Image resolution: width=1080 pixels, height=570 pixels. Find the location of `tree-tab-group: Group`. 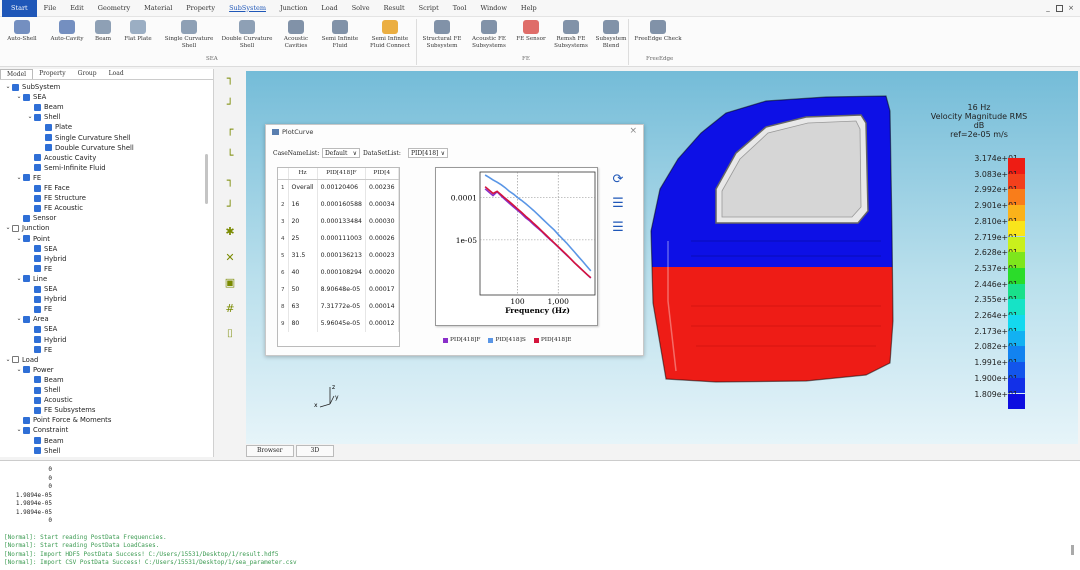

tree-tab-group: Group is located at coordinates (87, 74).